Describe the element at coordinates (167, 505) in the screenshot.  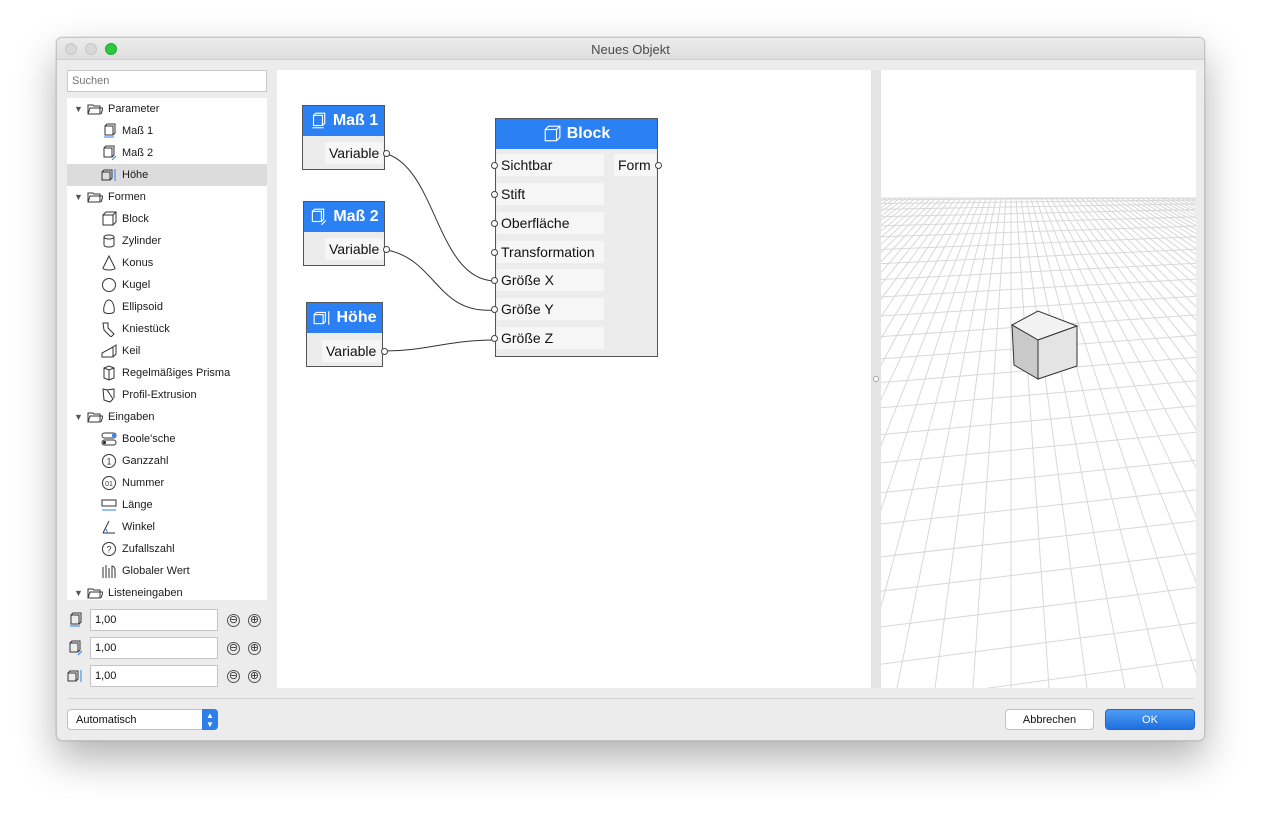
I see `tree-item-laenge: Länge` at that location.